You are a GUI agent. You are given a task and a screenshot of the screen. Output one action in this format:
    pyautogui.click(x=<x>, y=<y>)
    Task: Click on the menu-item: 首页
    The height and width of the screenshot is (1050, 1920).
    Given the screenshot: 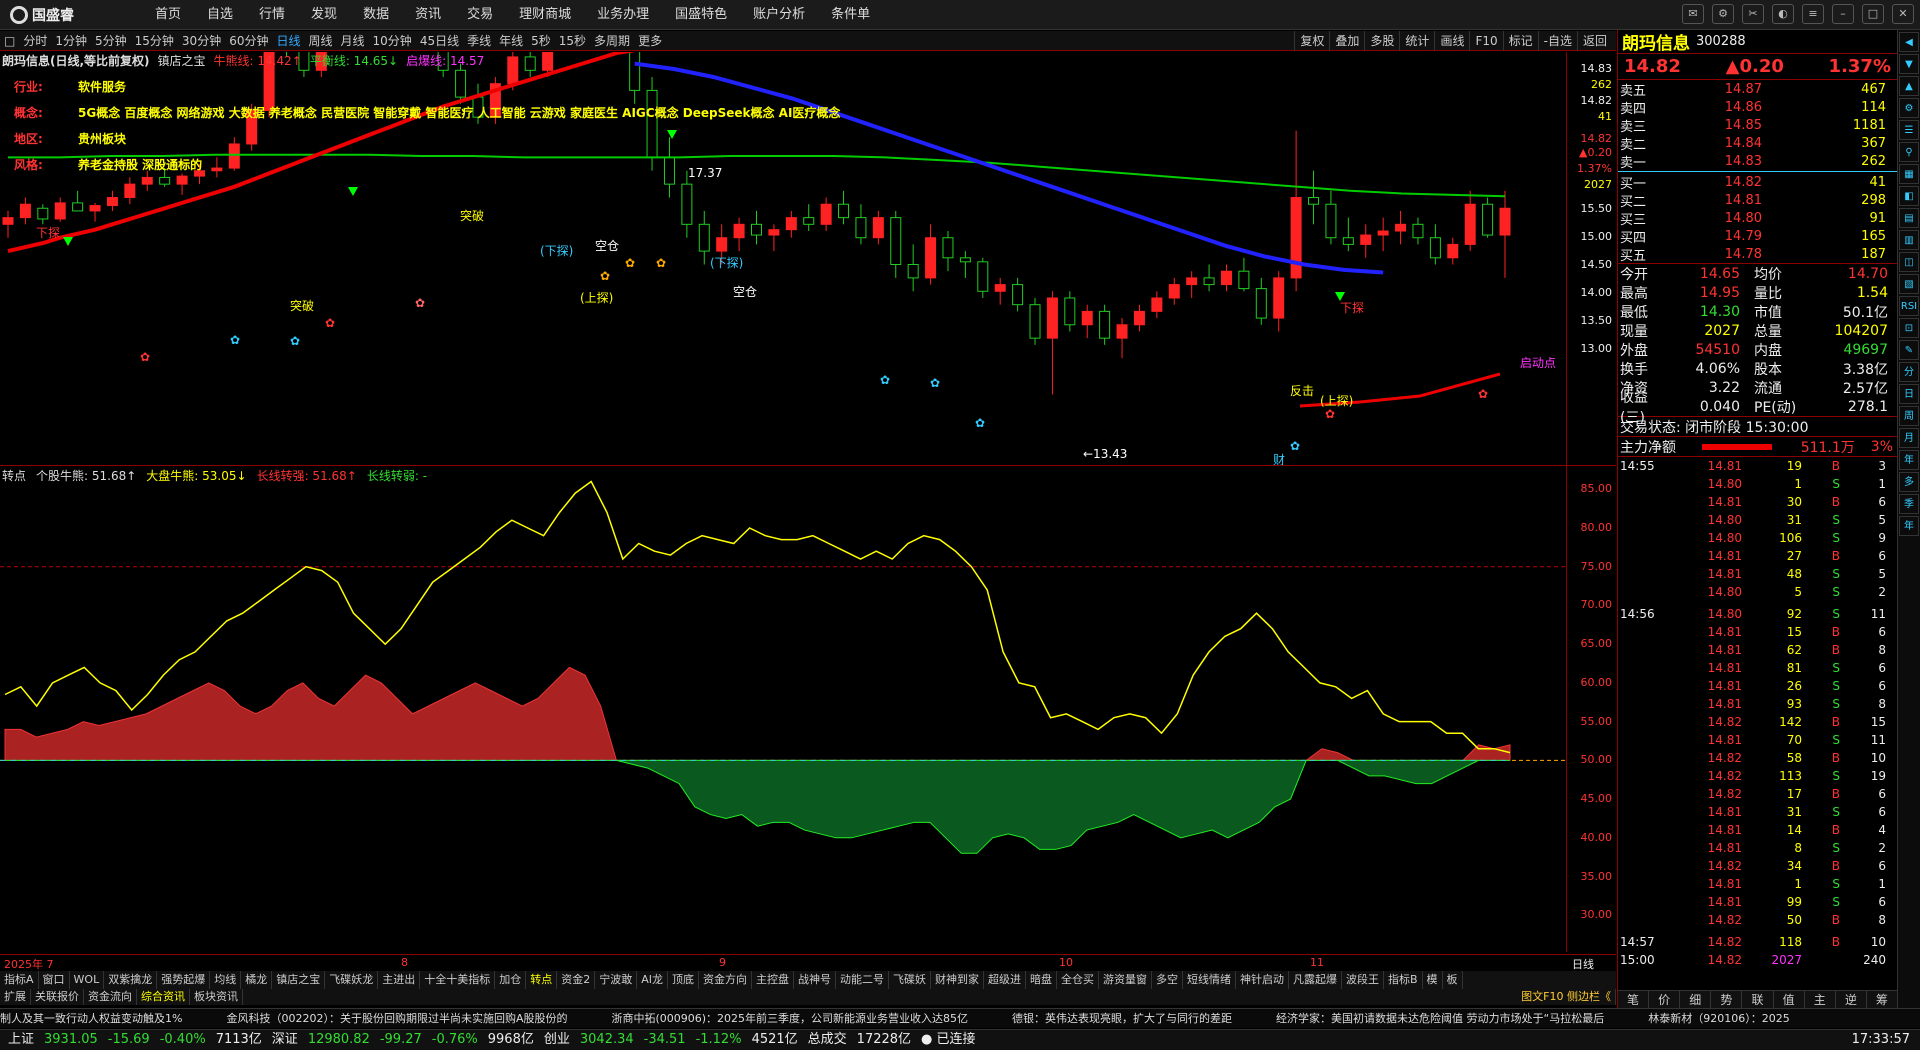 What is the action you would take?
    pyautogui.click(x=168, y=15)
    